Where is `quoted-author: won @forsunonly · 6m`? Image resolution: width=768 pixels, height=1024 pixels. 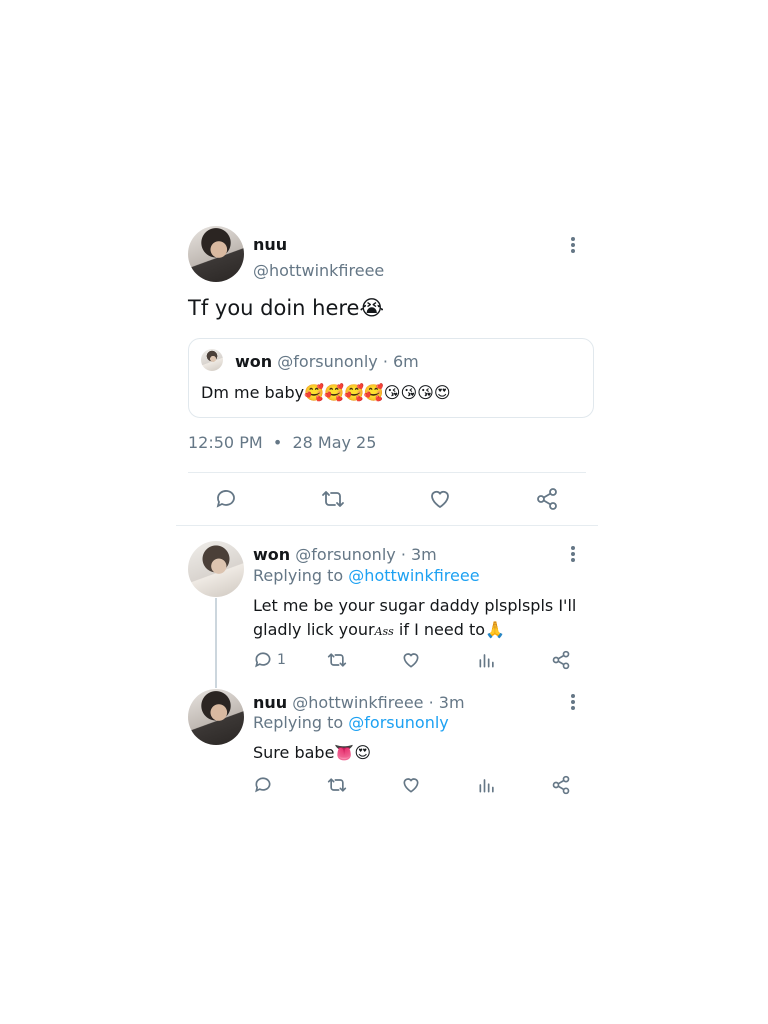 quoted-author: won @forsunonly · 6m is located at coordinates (327, 361).